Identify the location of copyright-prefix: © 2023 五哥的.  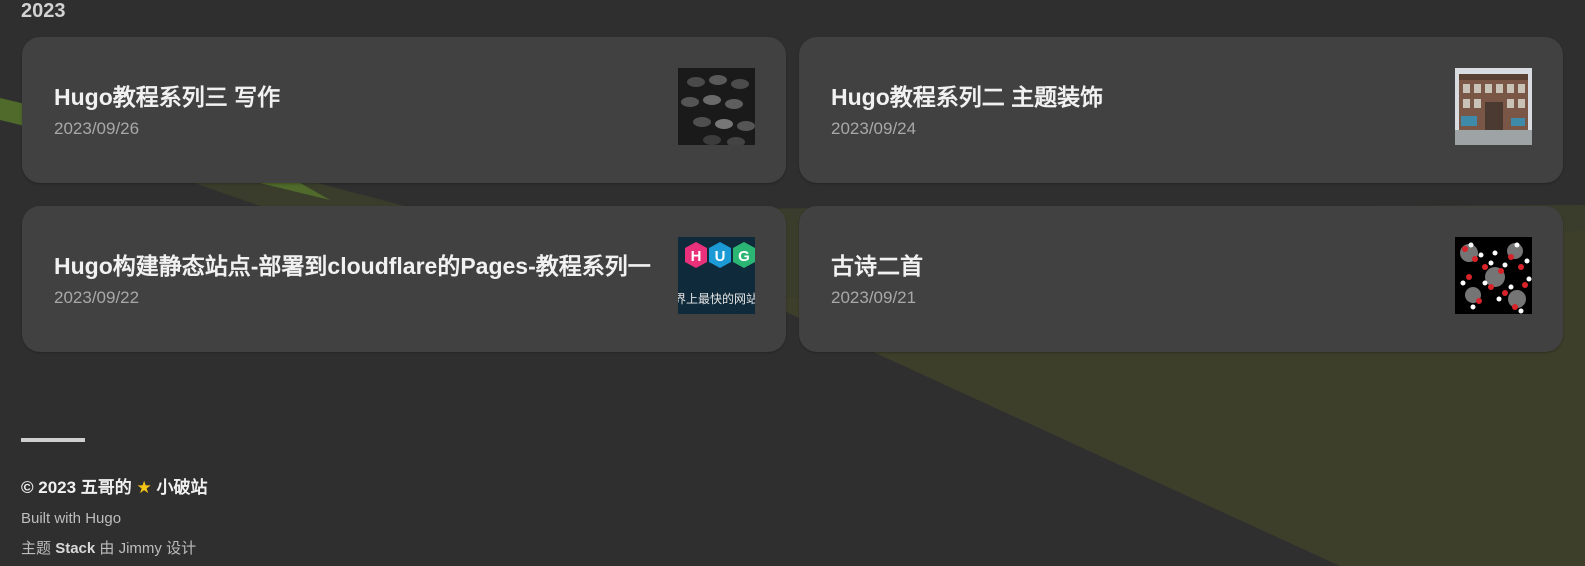
(76, 487).